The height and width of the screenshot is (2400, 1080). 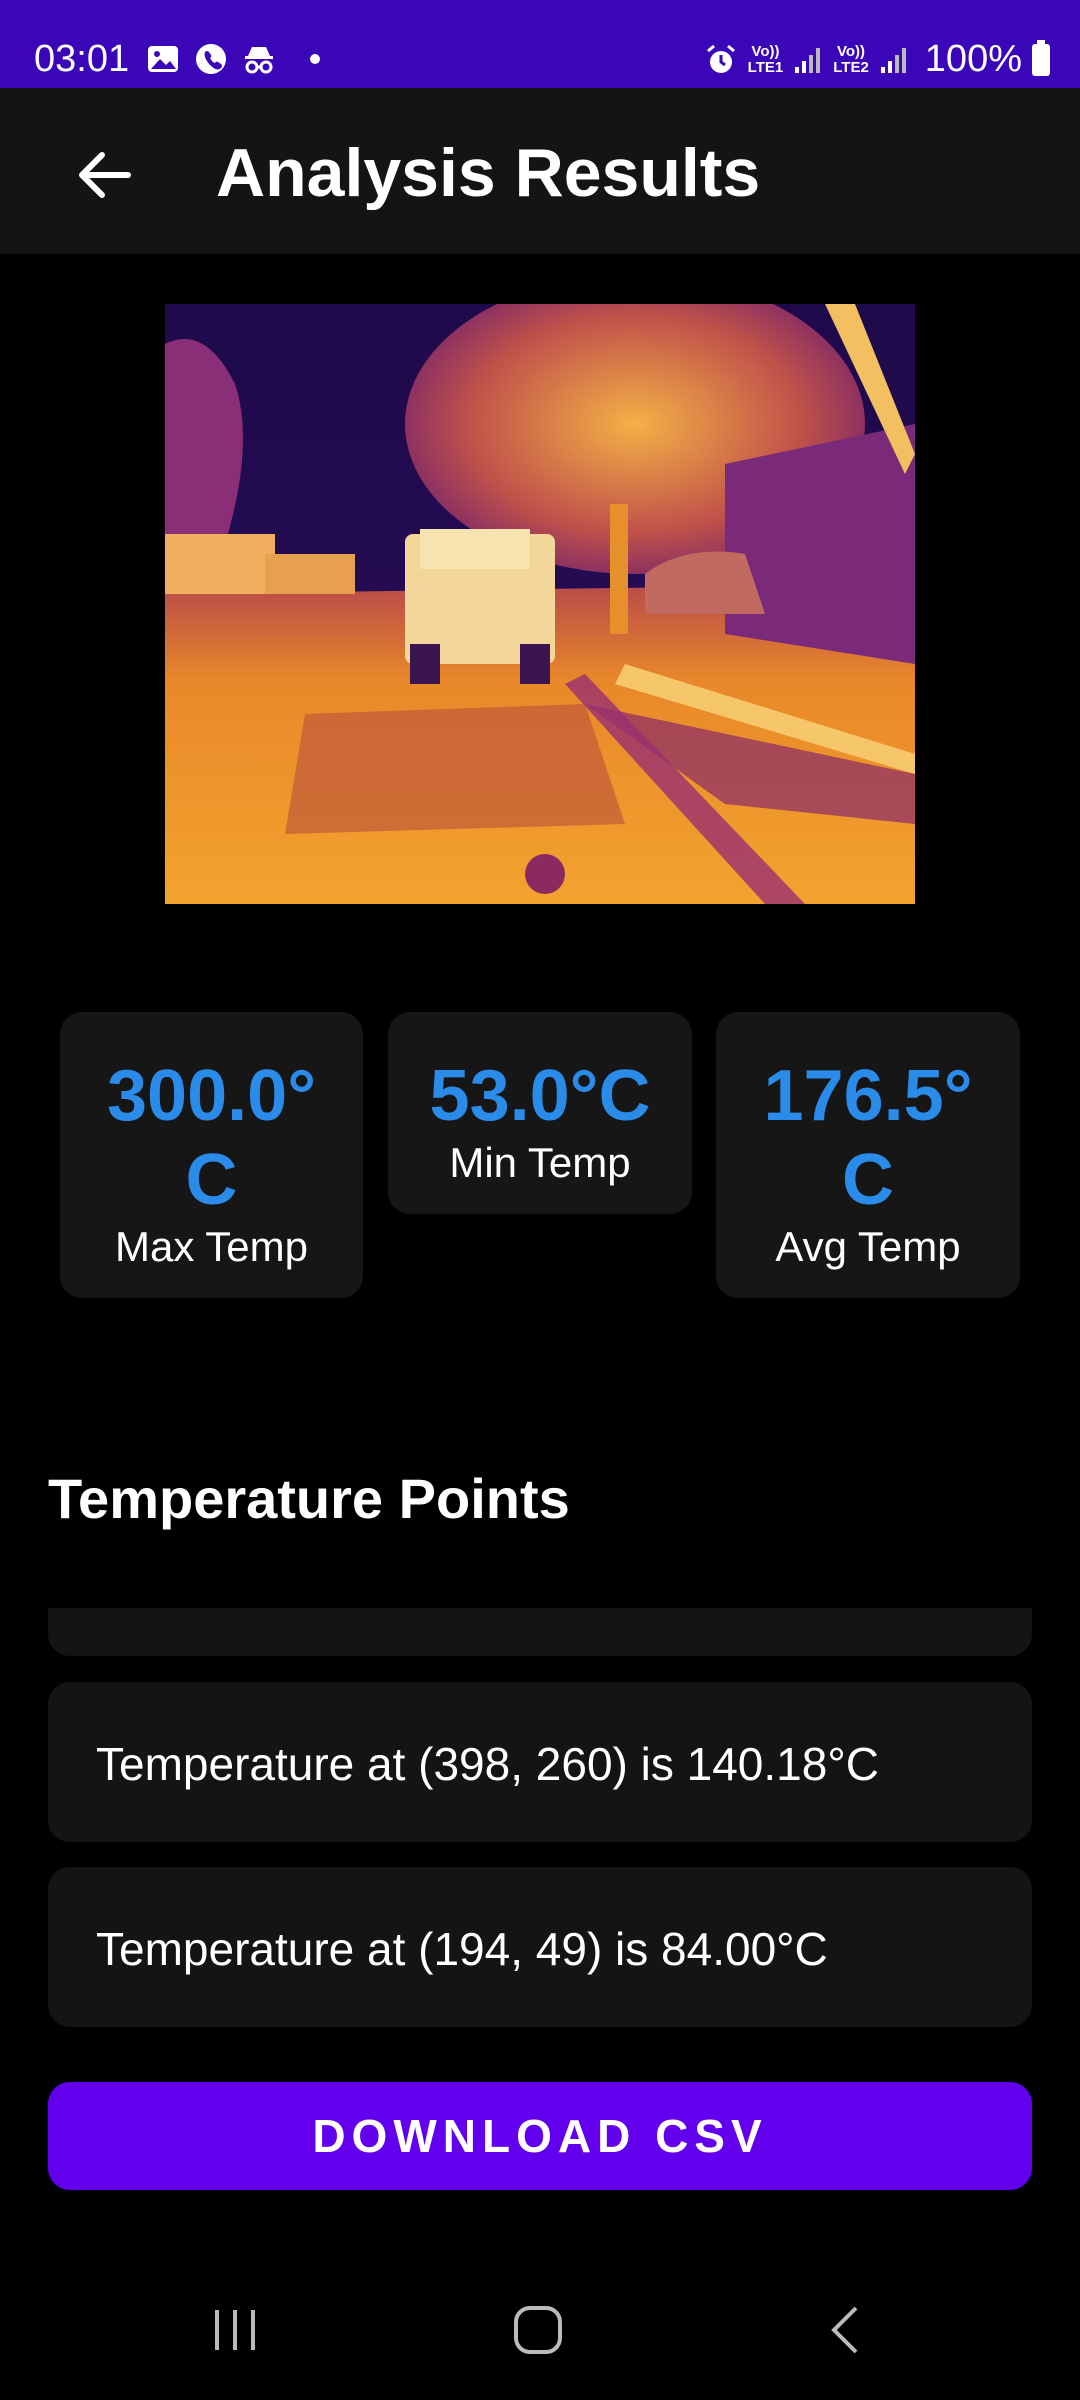 What do you see at coordinates (877, 59) in the screenshot?
I see `system-icons: Vo)) LTE1 Vo)) LTE2 100%` at bounding box center [877, 59].